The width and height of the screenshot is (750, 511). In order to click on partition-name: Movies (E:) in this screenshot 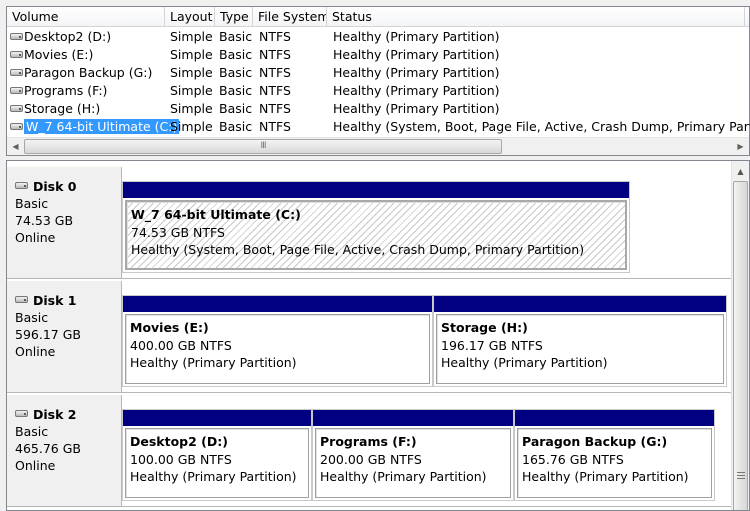, I will do `click(169, 327)`.